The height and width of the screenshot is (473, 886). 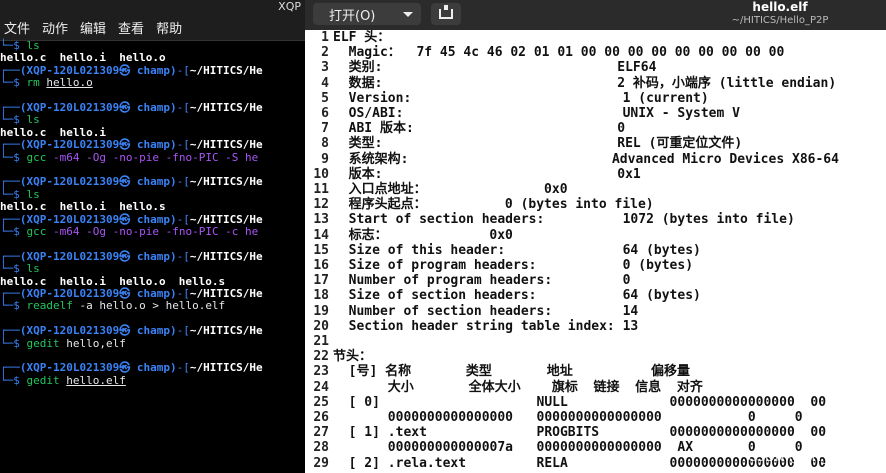 I want to click on terminal-command: └─$ gcc -m64 -Og -no-pie -fno-PIC -c he, so click(x=129, y=232).